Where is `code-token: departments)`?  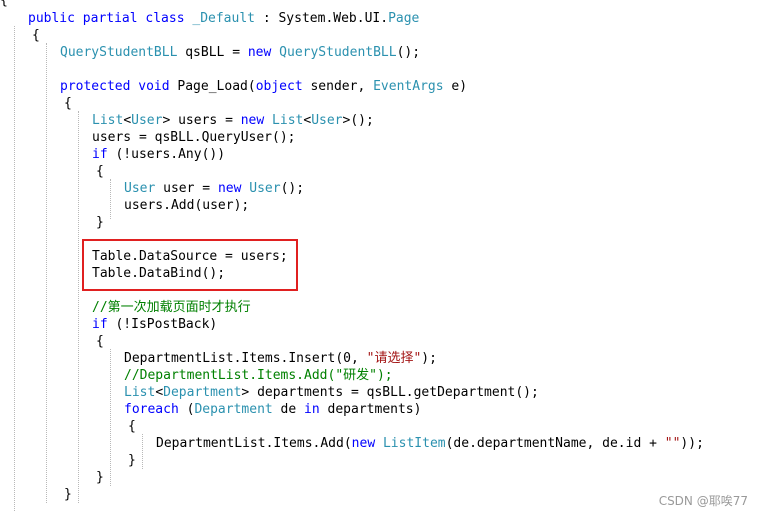
code-token: departments) is located at coordinates (370, 409).